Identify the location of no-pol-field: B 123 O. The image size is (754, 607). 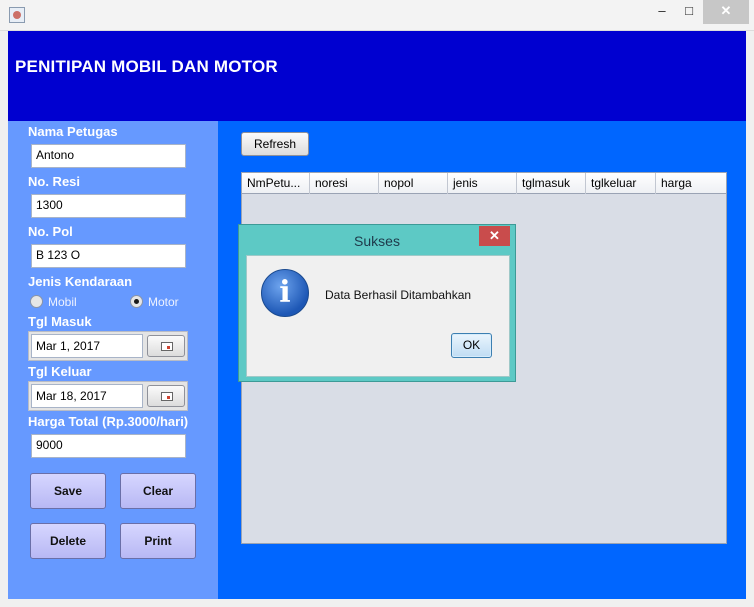
(108, 256).